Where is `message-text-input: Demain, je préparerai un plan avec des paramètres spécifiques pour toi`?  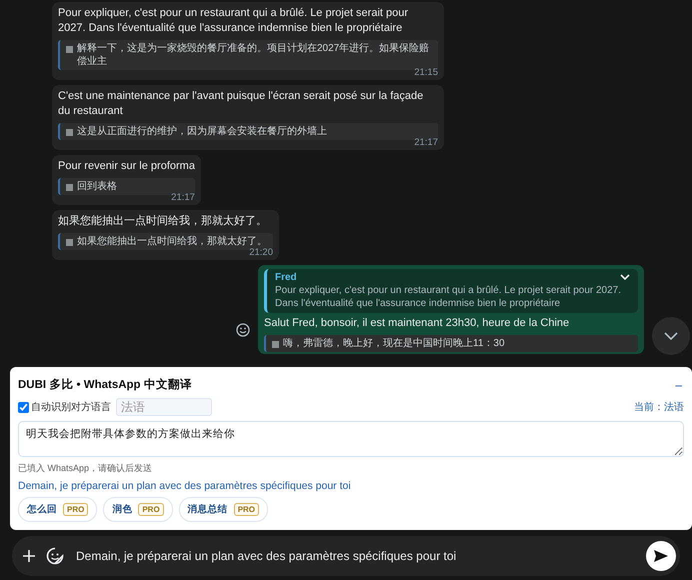
message-text-input: Demain, je préparerai un plan avec des paramètres spécifiques pour toi is located at coordinates (355, 556).